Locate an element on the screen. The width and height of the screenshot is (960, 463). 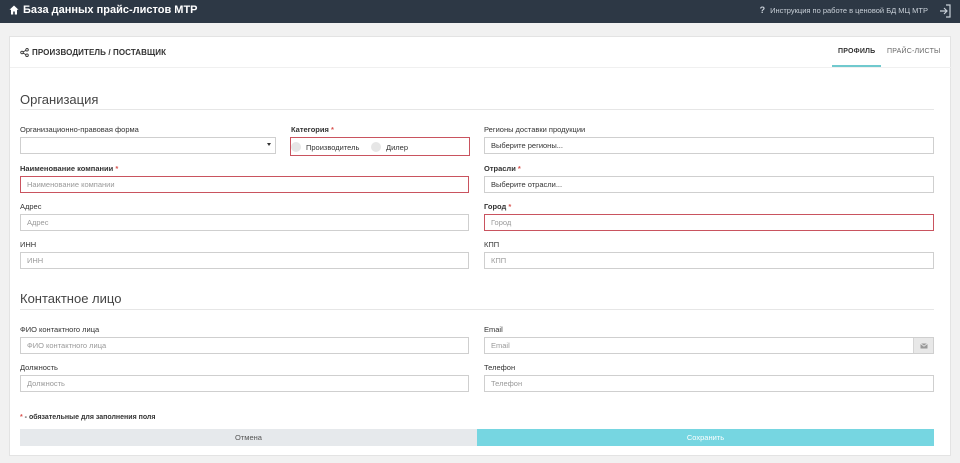
kpp-label: КПП is located at coordinates (492, 244).